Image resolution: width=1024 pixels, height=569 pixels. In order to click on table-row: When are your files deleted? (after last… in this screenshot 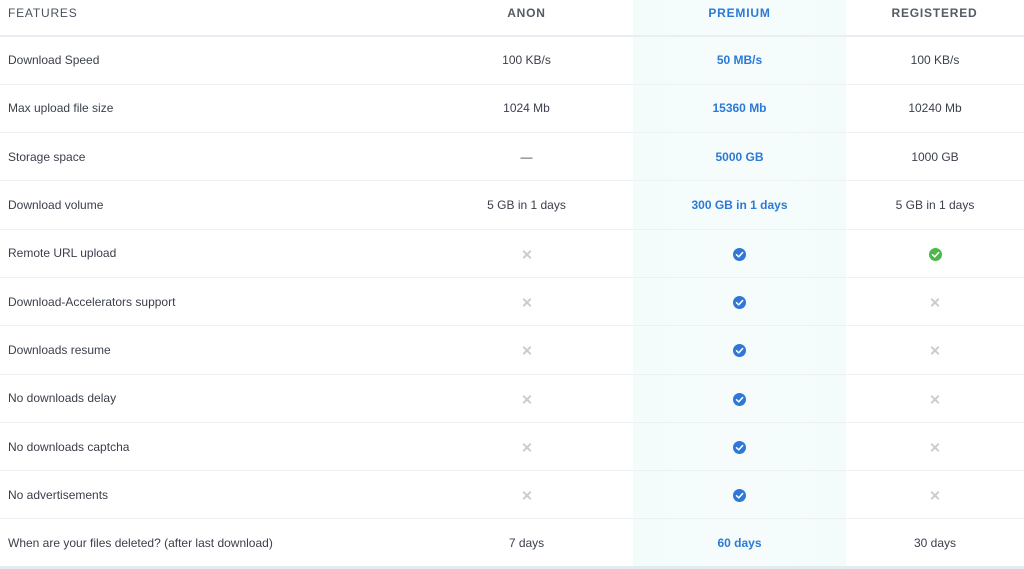, I will do `click(512, 543)`.